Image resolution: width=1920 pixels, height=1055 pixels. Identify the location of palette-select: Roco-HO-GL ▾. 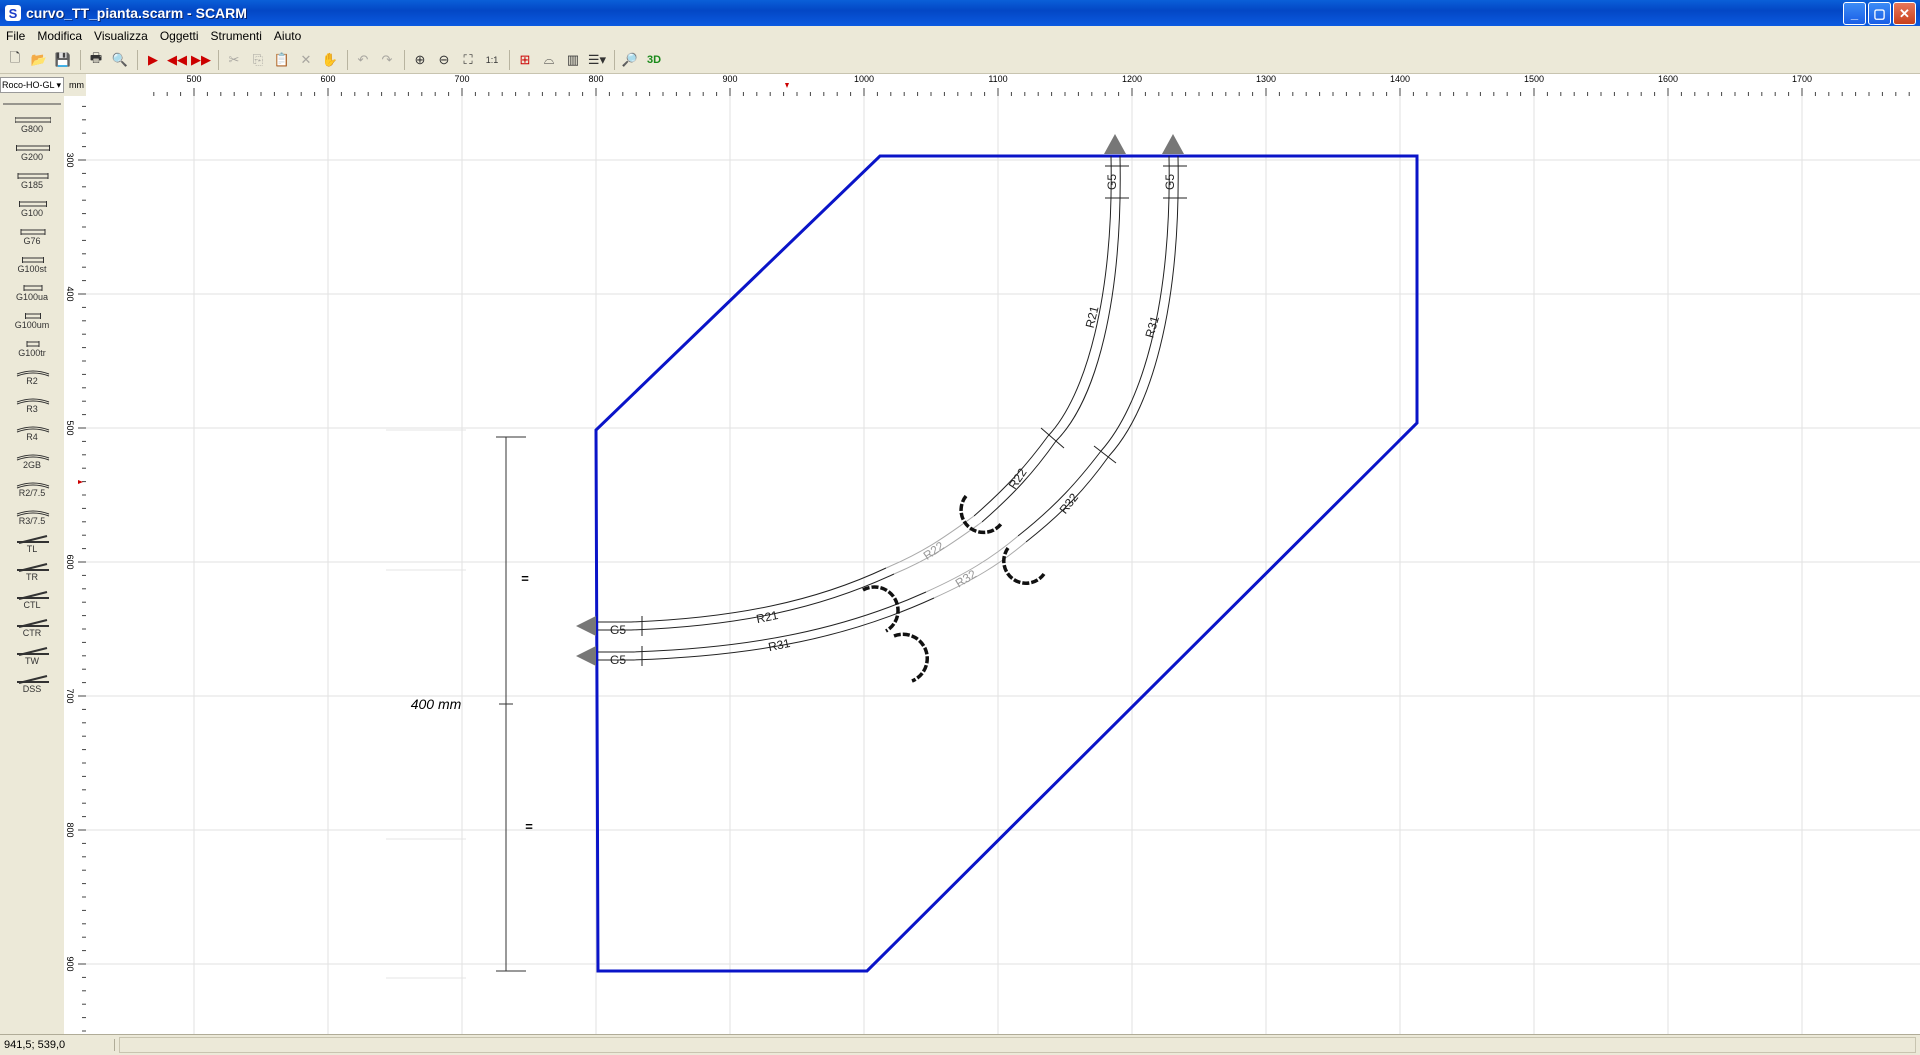
(32, 85).